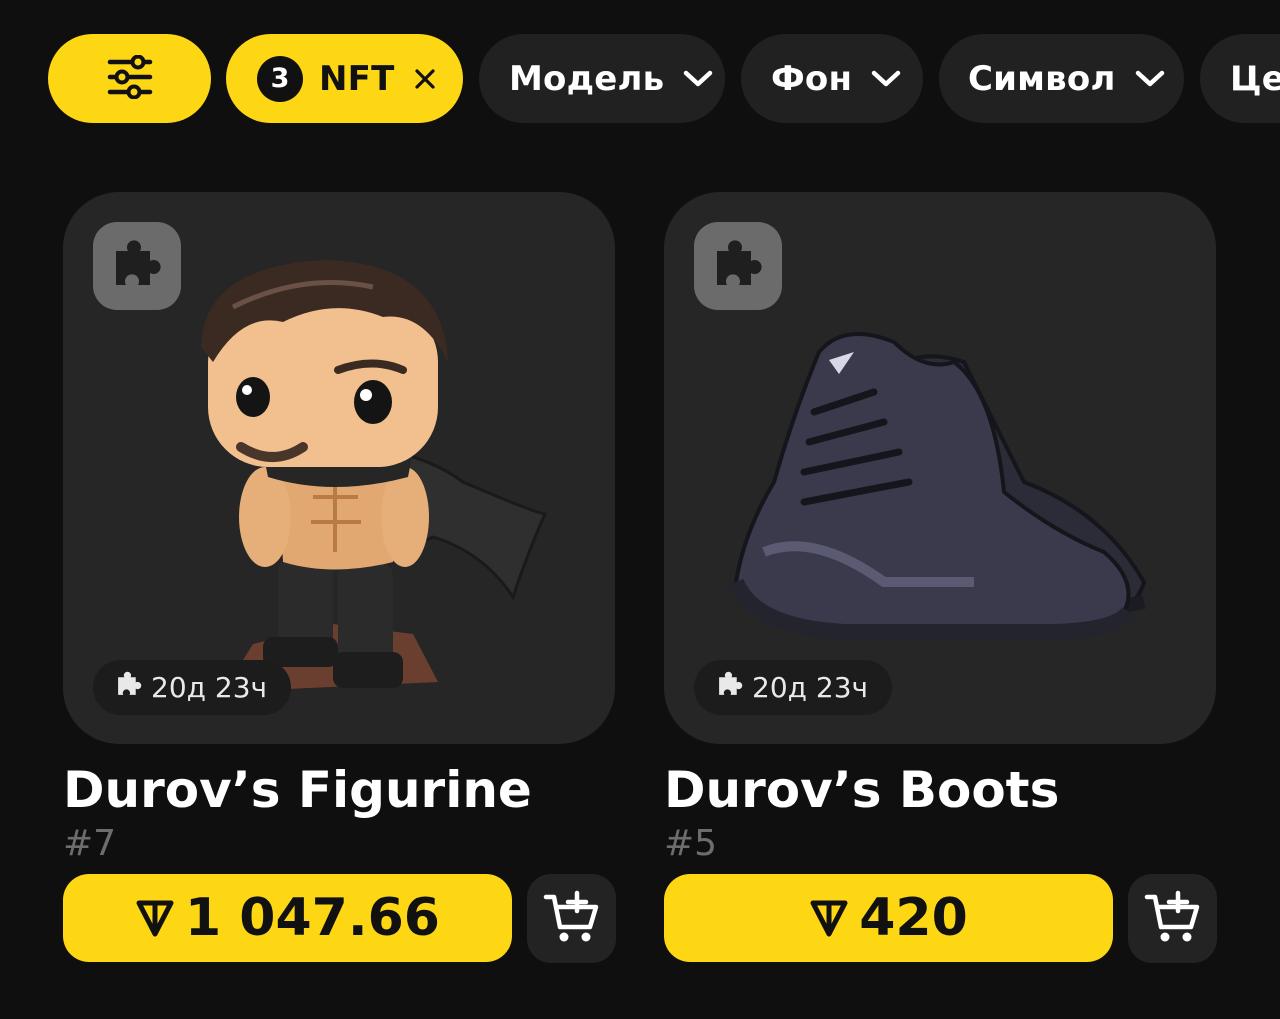  What do you see at coordinates (862, 790) in the screenshot?
I see `item-title: Durov’s Boots` at bounding box center [862, 790].